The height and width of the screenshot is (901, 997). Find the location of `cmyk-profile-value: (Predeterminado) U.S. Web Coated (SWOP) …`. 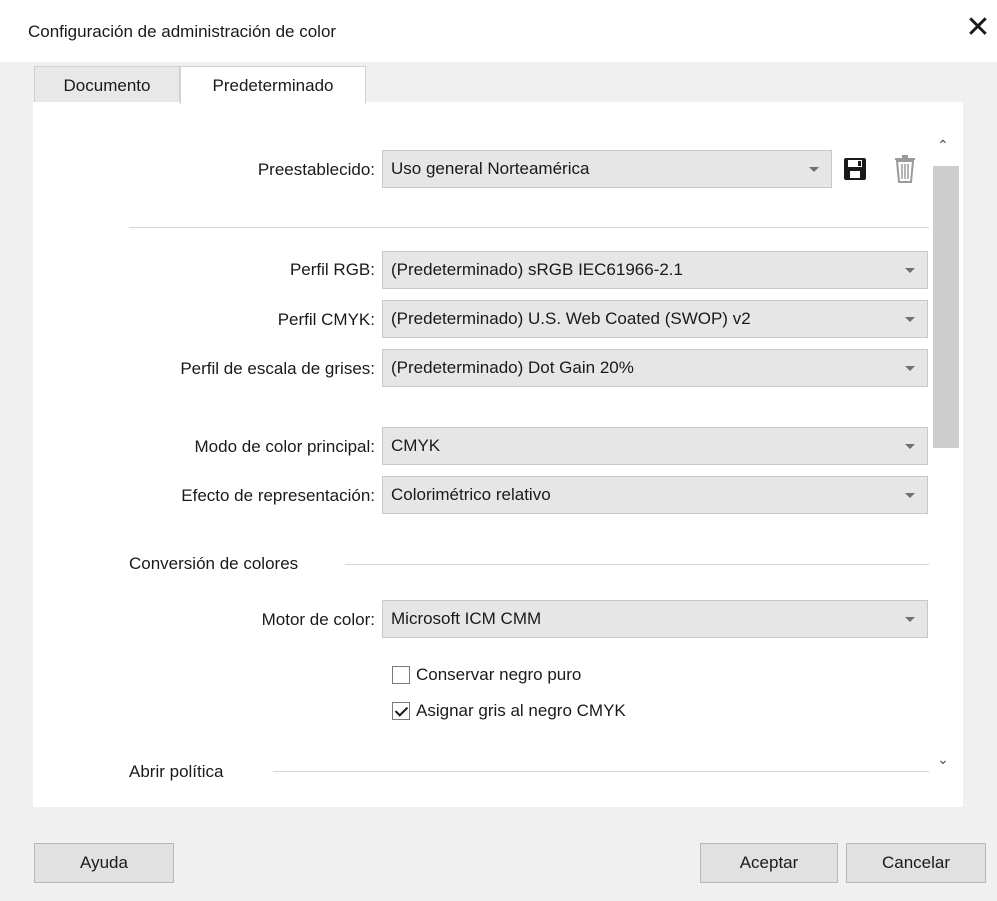

cmyk-profile-value: (Predeterminado) U.S. Web Coated (SWOP) … is located at coordinates (571, 318).